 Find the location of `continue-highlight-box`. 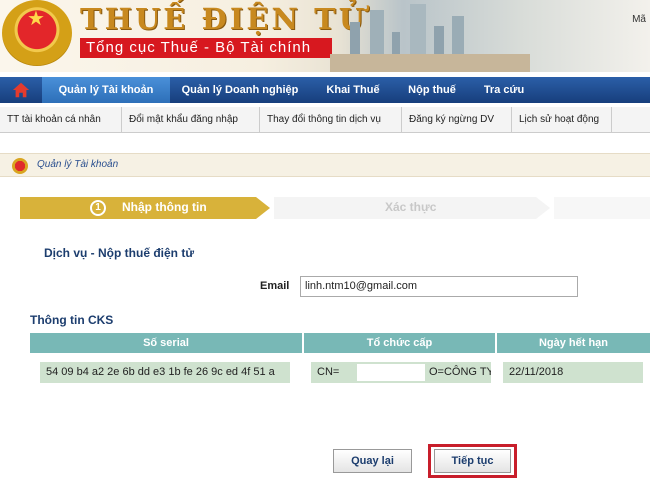

continue-highlight-box is located at coordinates (472, 461).